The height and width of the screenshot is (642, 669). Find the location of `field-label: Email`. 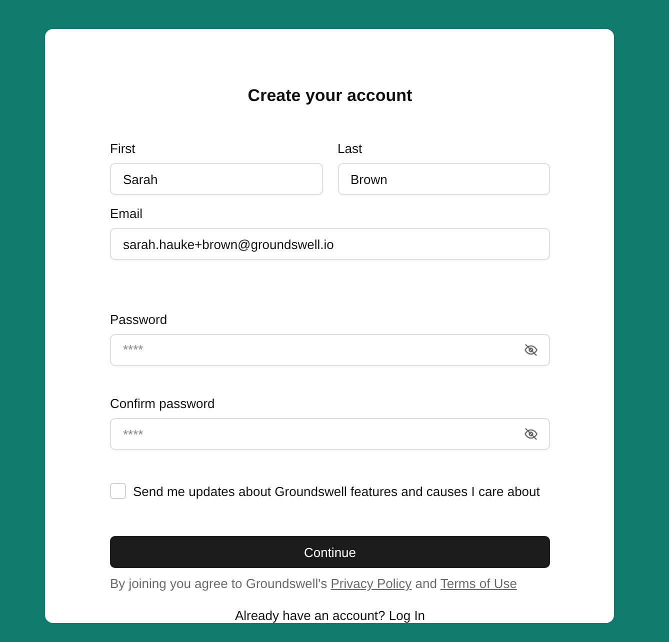

field-label: Email is located at coordinates (127, 213).